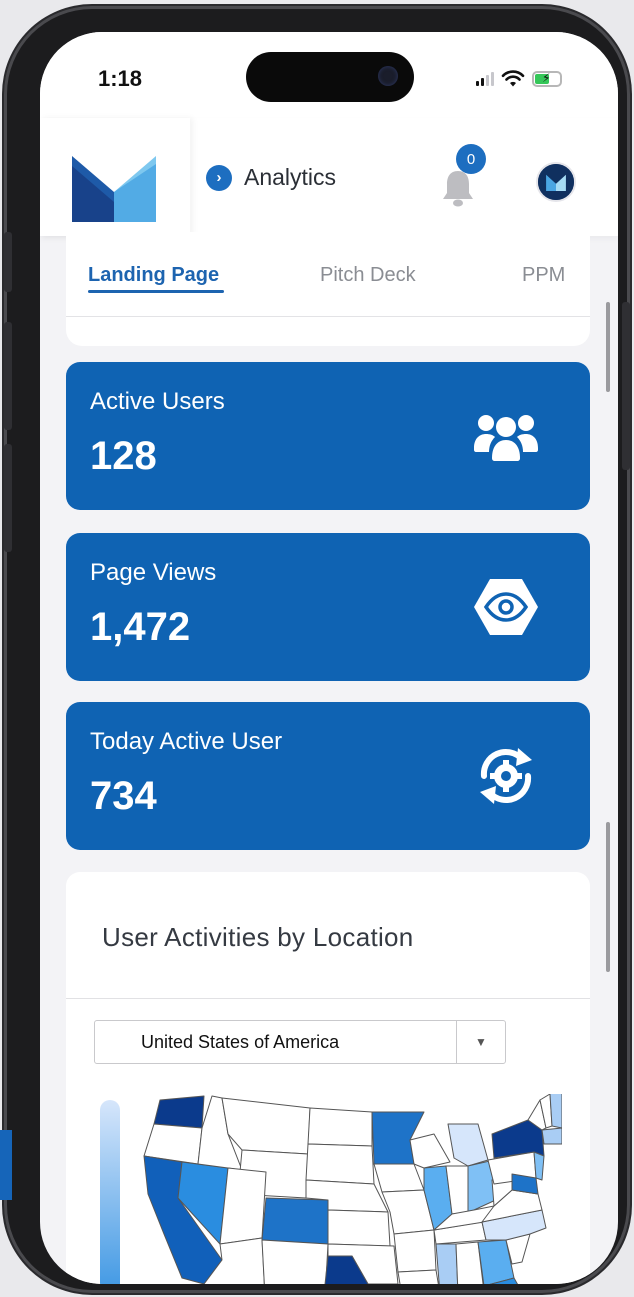 The height and width of the screenshot is (1297, 634). I want to click on side-button, so click(8, 262).